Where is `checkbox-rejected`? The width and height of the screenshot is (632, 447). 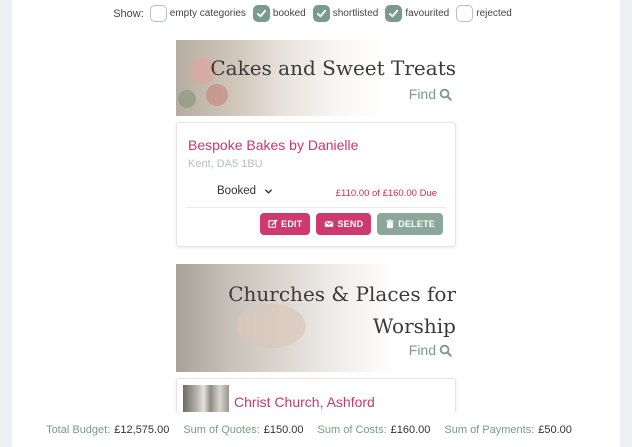
checkbox-rejected is located at coordinates (465, 13).